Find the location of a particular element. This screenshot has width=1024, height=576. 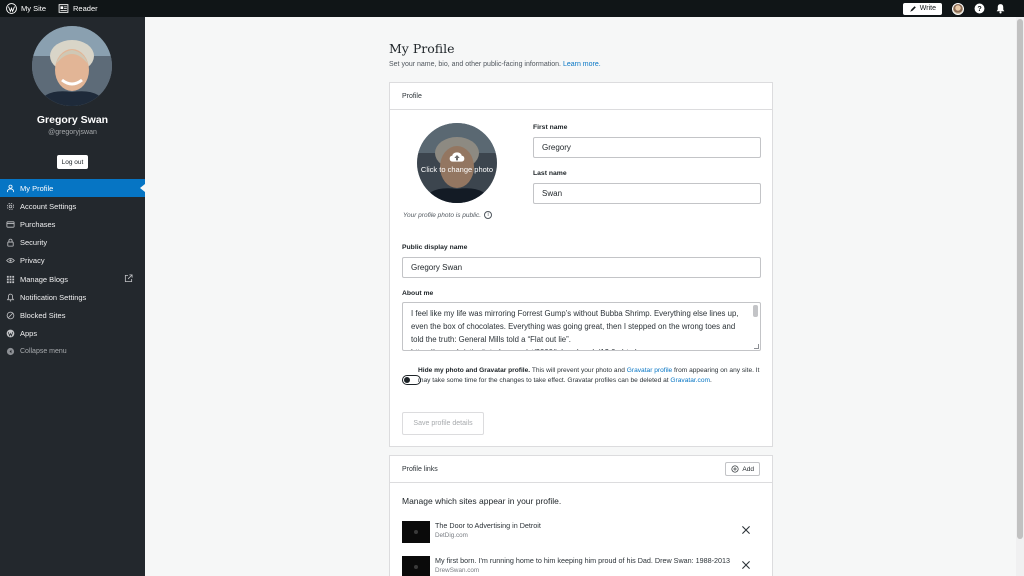

profile-photo-button: Click to change photo is located at coordinates (457, 163).